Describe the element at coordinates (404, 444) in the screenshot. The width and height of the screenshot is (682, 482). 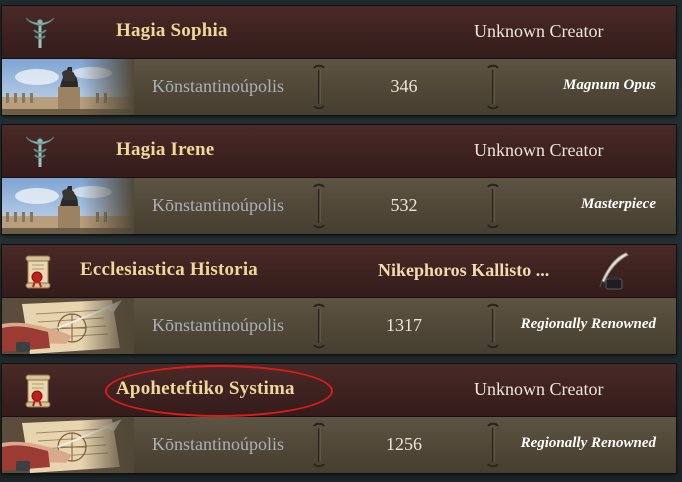
I see `work-value: 1256` at that location.